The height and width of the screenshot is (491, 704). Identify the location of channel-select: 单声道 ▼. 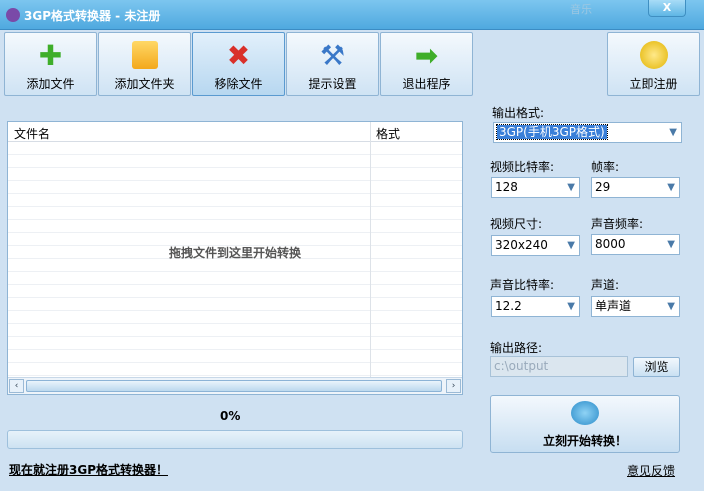
(635, 306).